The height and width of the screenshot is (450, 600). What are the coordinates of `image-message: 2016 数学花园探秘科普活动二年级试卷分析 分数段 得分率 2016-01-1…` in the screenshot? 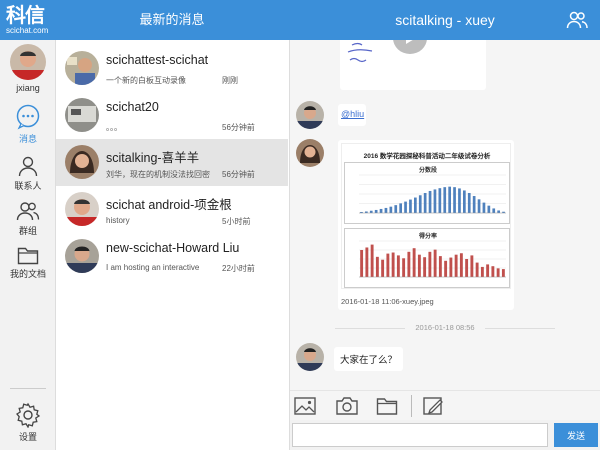 It's located at (426, 225).